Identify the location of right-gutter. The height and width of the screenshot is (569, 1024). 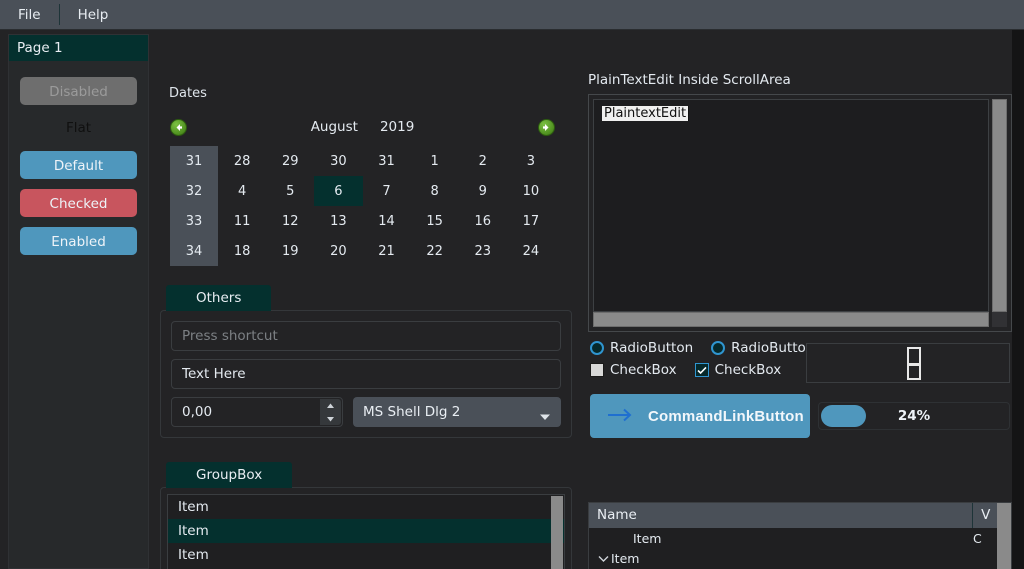
(1018, 299).